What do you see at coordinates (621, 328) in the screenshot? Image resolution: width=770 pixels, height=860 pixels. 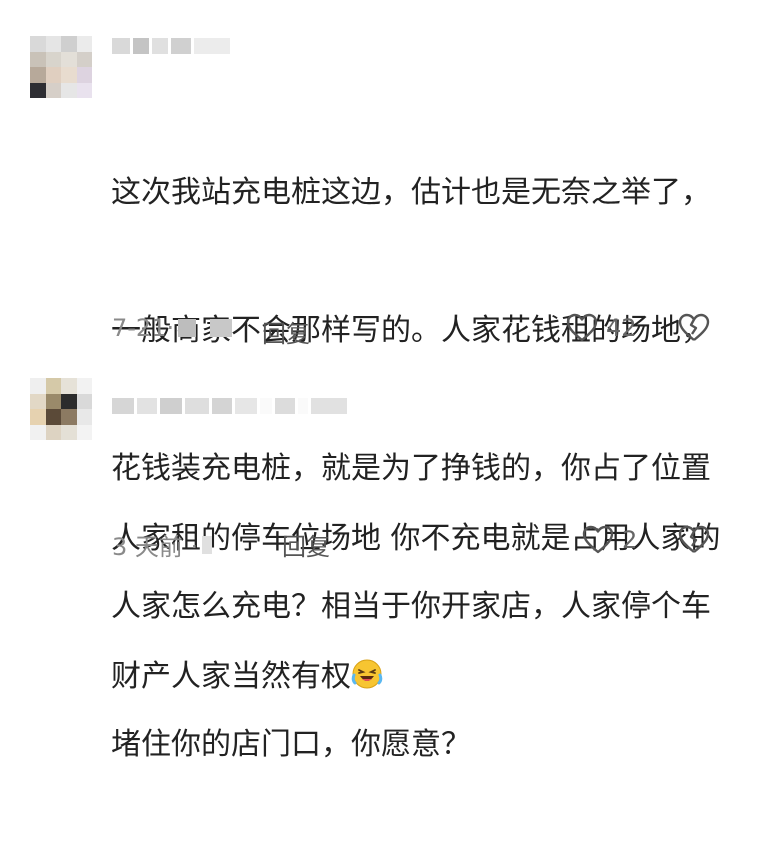 I see `like-count: 42` at bounding box center [621, 328].